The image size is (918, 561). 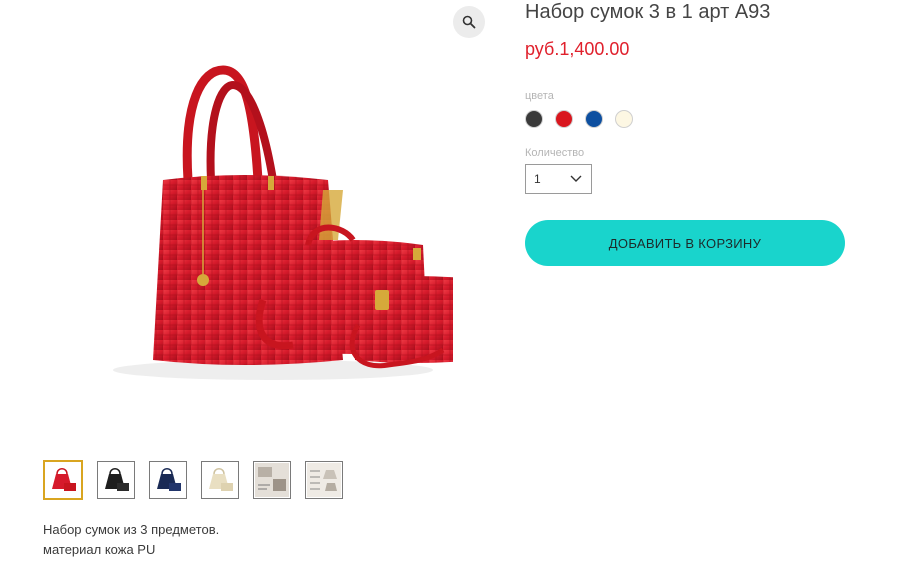 What do you see at coordinates (99, 549) in the screenshot?
I see `description-line: материал кожа PU` at bounding box center [99, 549].